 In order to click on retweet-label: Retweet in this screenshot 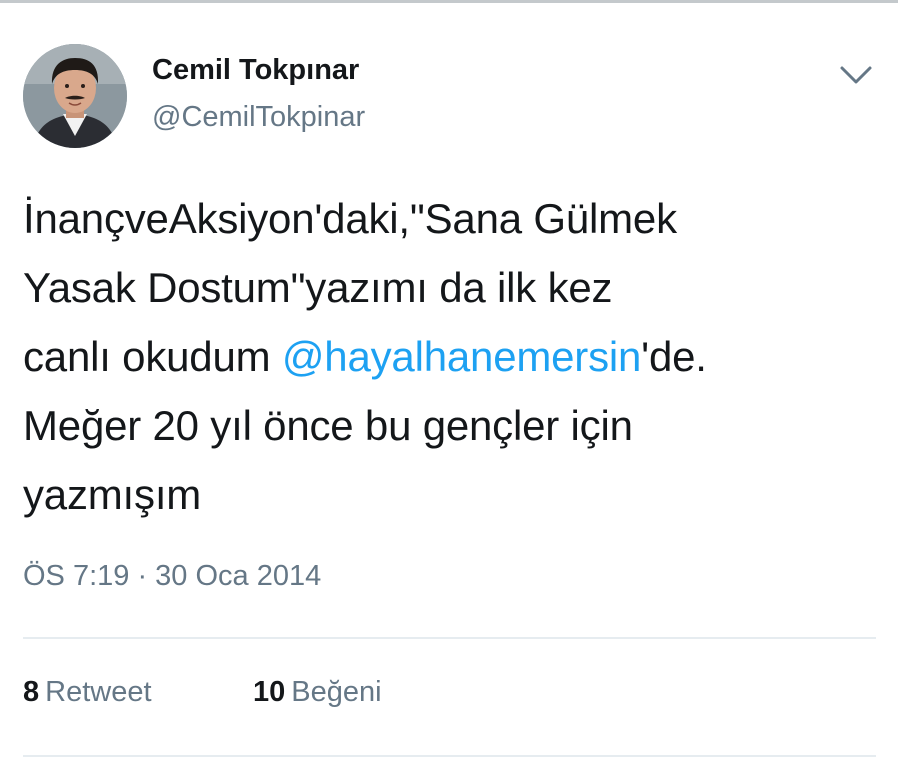, I will do `click(98, 692)`.